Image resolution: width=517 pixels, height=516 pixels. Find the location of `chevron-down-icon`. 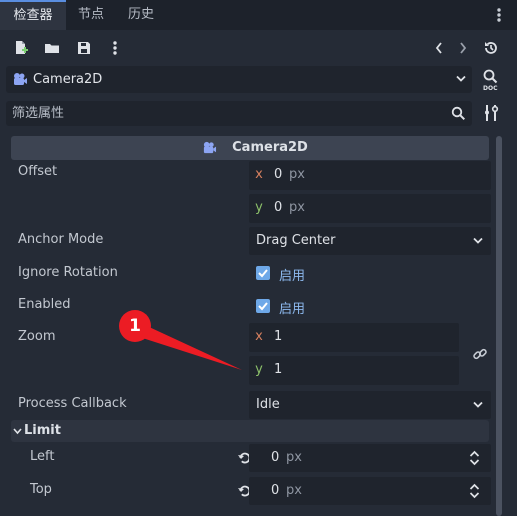

chevron-down-icon is located at coordinates (461, 79).